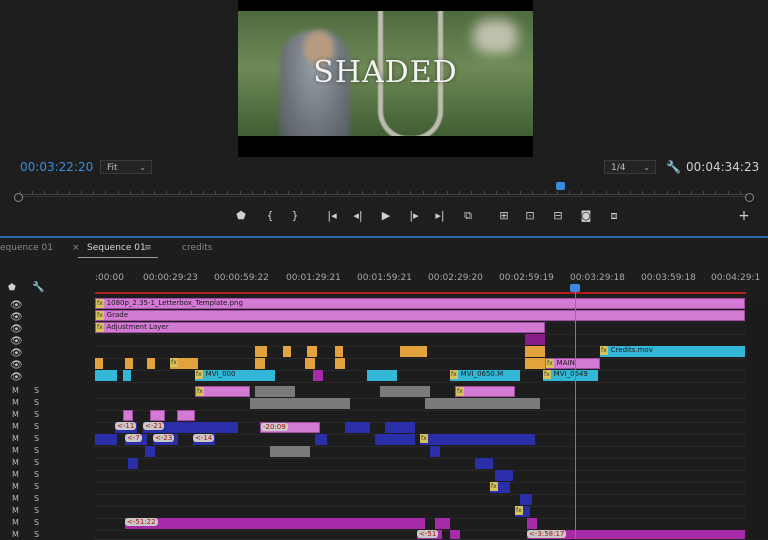 The height and width of the screenshot is (540, 768). What do you see at coordinates (570, 375) in the screenshot?
I see `mvi-clip-3: fx MVI_0649` at bounding box center [570, 375].